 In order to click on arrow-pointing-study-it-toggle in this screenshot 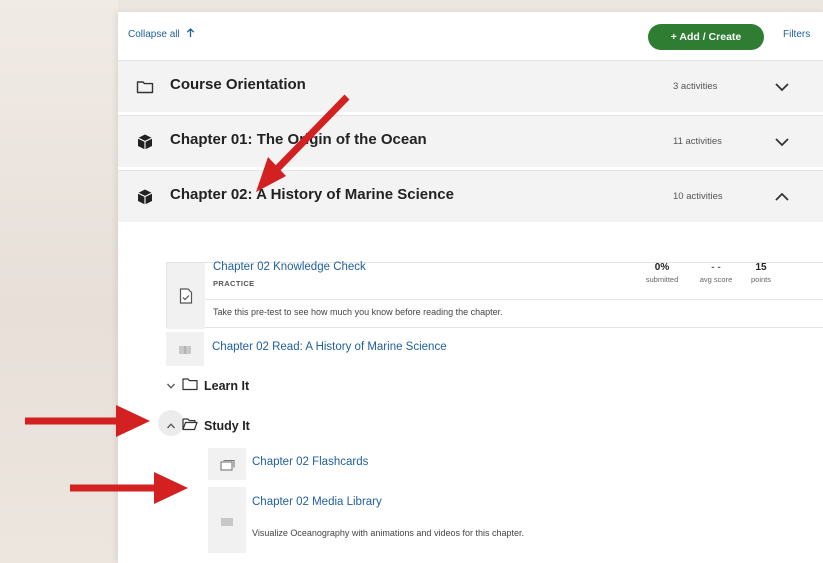, I will do `click(87, 421)`.